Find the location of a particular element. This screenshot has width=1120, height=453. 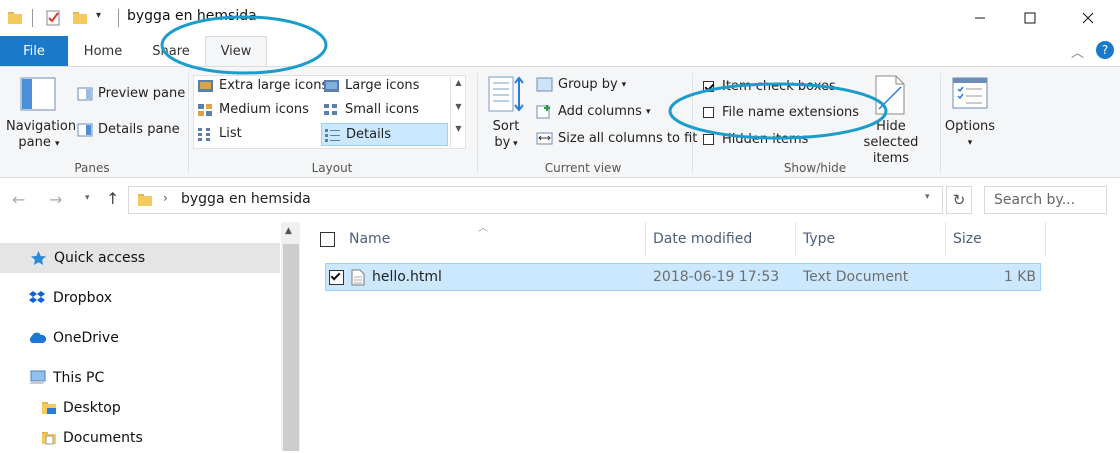

tab-view: View is located at coordinates (236, 51).